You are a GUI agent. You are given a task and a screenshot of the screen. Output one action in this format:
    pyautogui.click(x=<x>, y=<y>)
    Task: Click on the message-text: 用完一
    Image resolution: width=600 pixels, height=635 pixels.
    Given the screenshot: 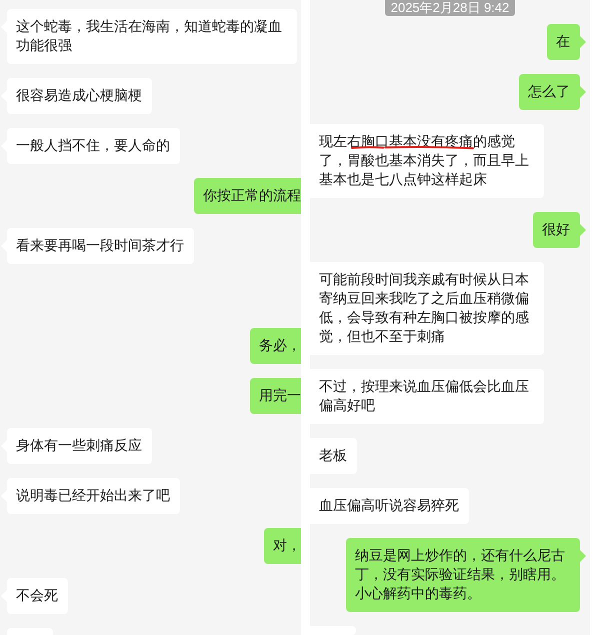 What is the action you would take?
    pyautogui.click(x=280, y=395)
    